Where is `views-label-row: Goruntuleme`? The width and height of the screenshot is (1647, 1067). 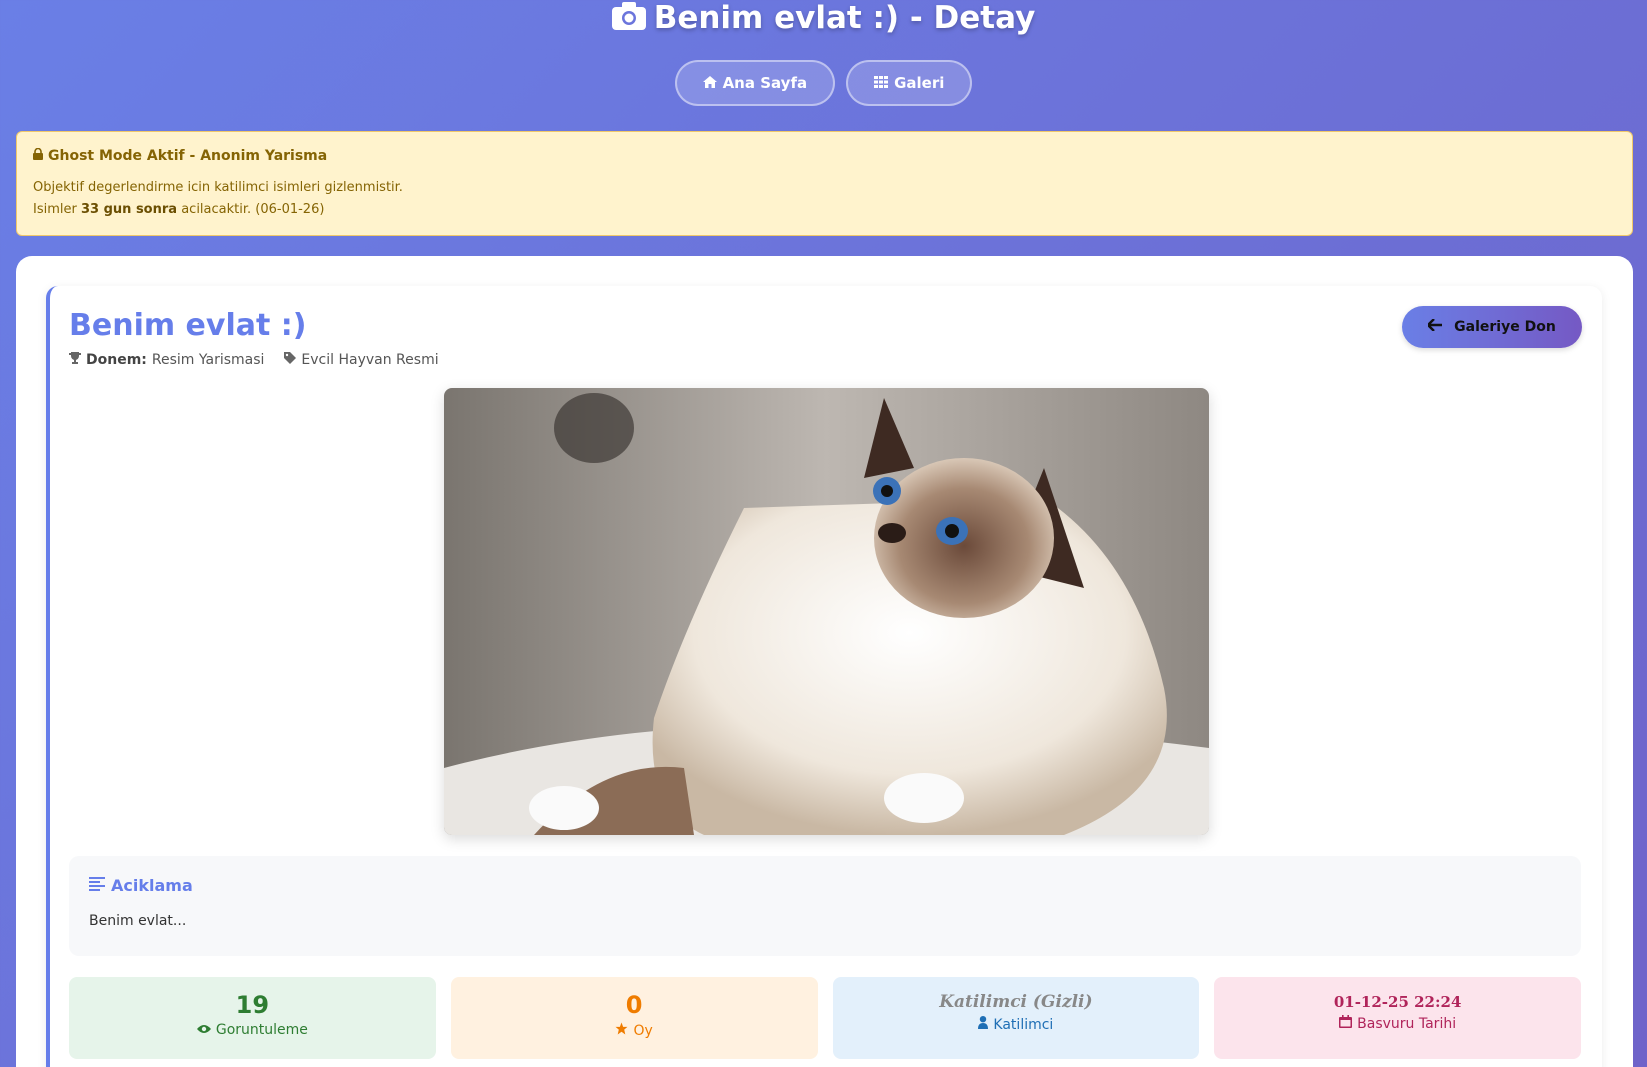 views-label-row: Goruntuleme is located at coordinates (252, 1030).